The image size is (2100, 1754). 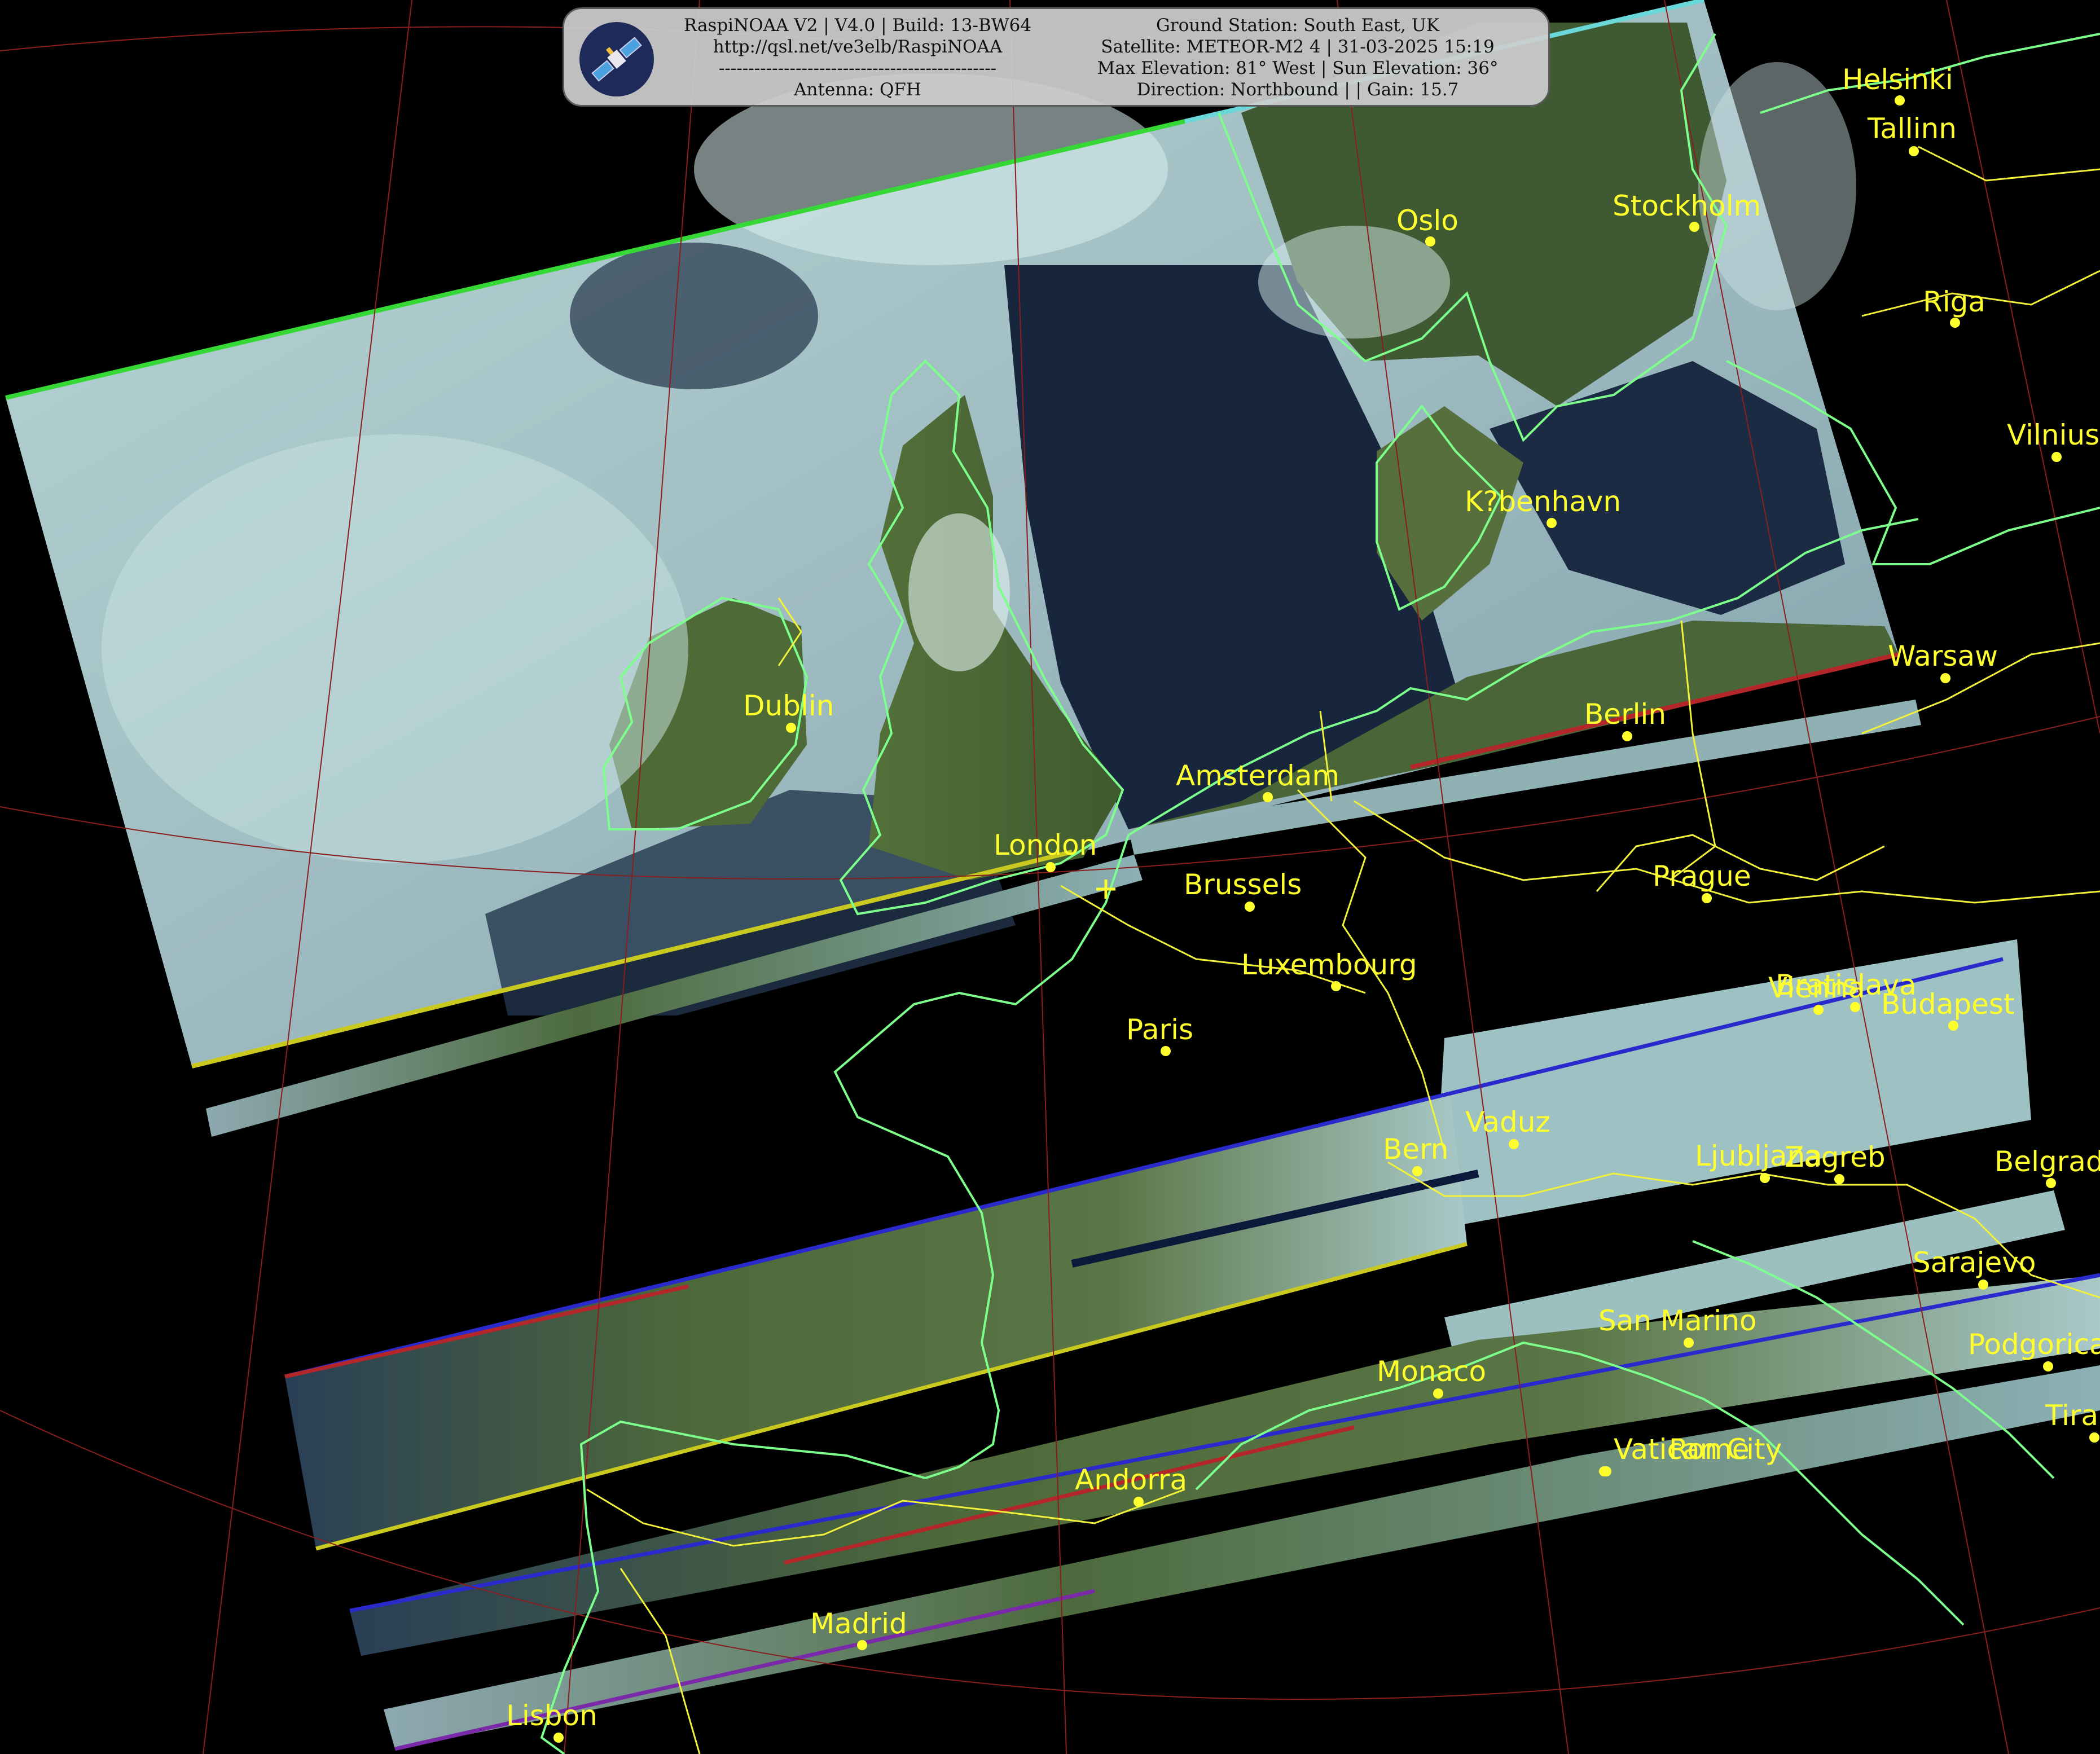 I want to click on city-label: Budapest, so click(x=1948, y=1005).